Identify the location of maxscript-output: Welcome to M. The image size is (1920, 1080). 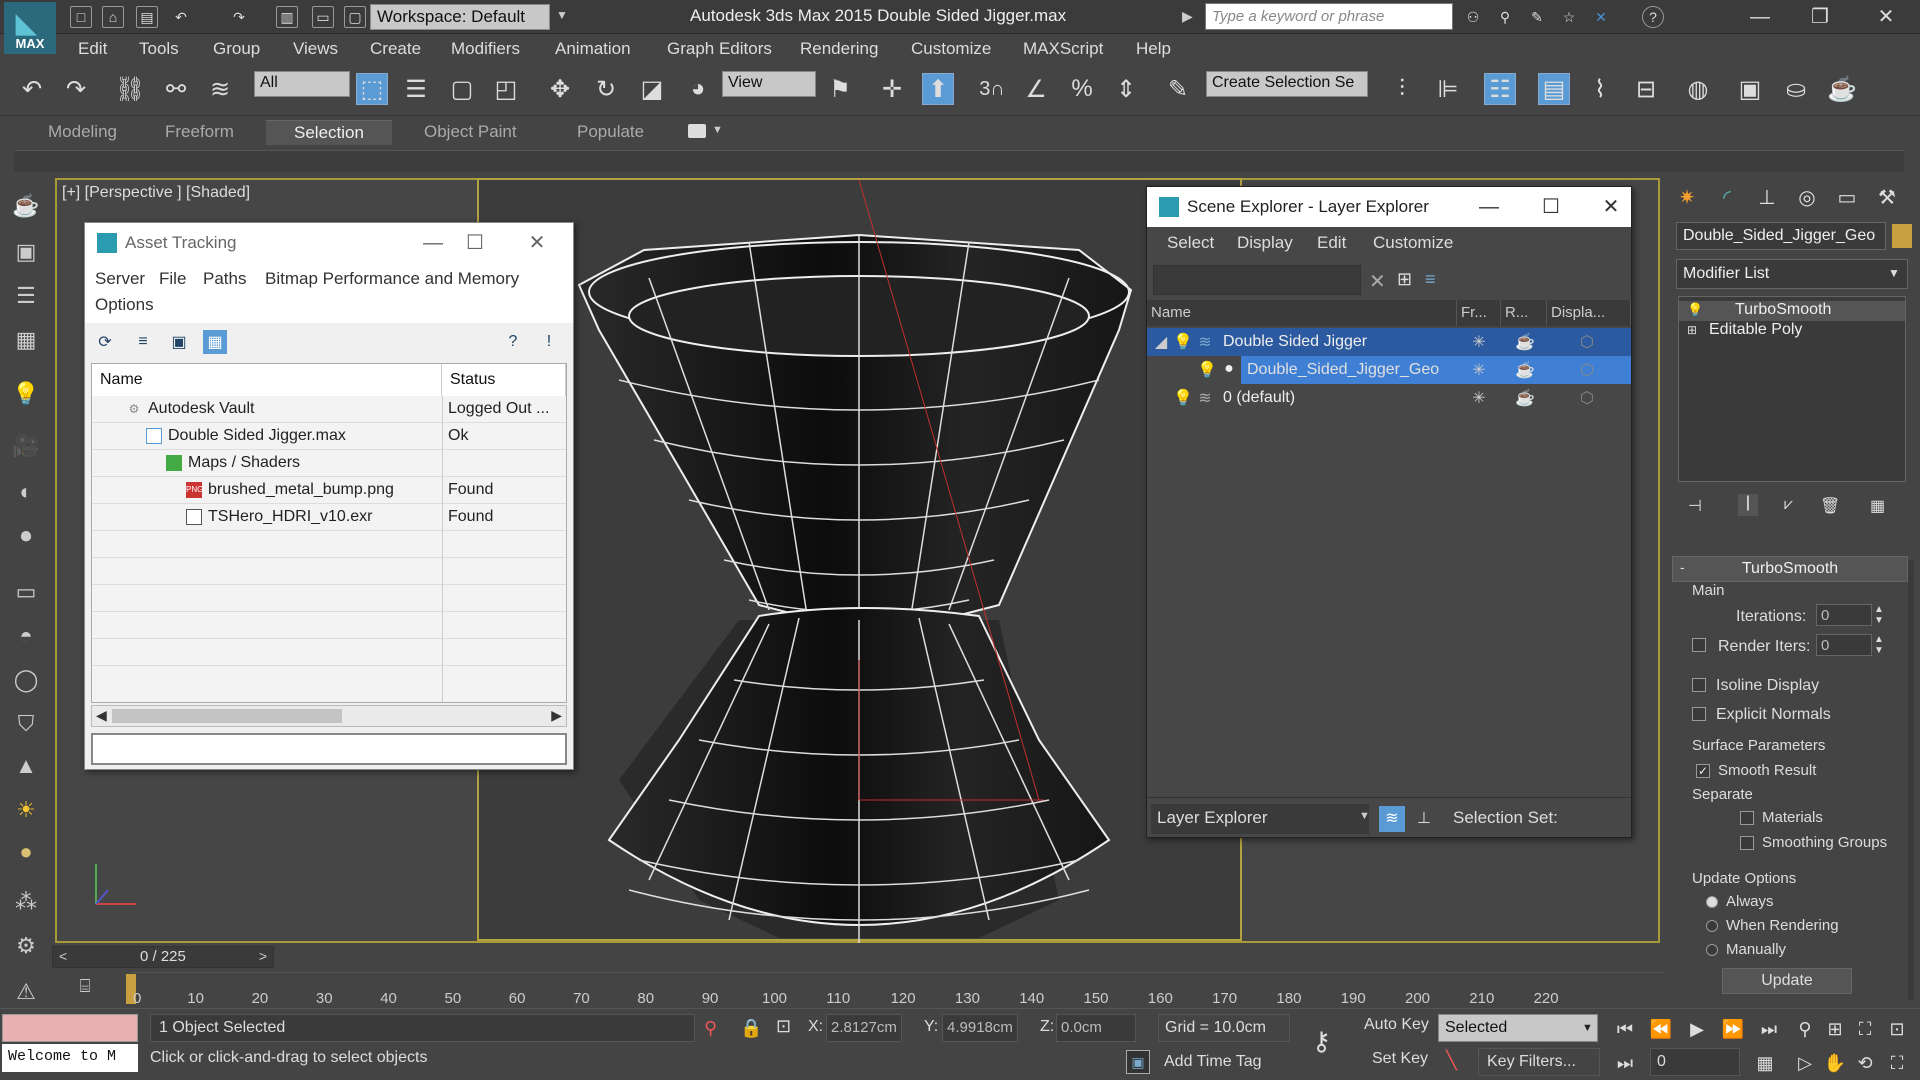
(70, 1058).